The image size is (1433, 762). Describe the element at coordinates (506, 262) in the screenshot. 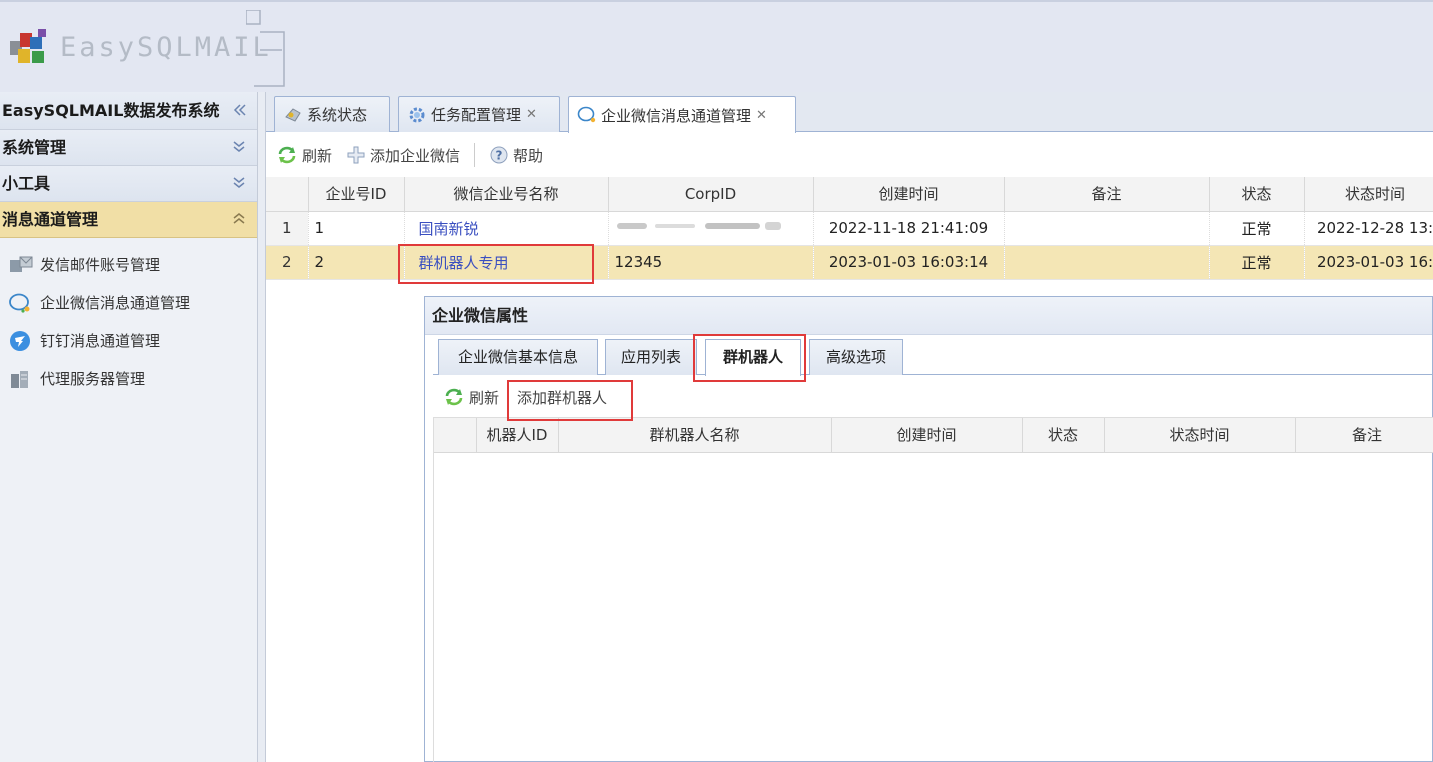

I see `cell-name-link: 群机器人专用` at that location.